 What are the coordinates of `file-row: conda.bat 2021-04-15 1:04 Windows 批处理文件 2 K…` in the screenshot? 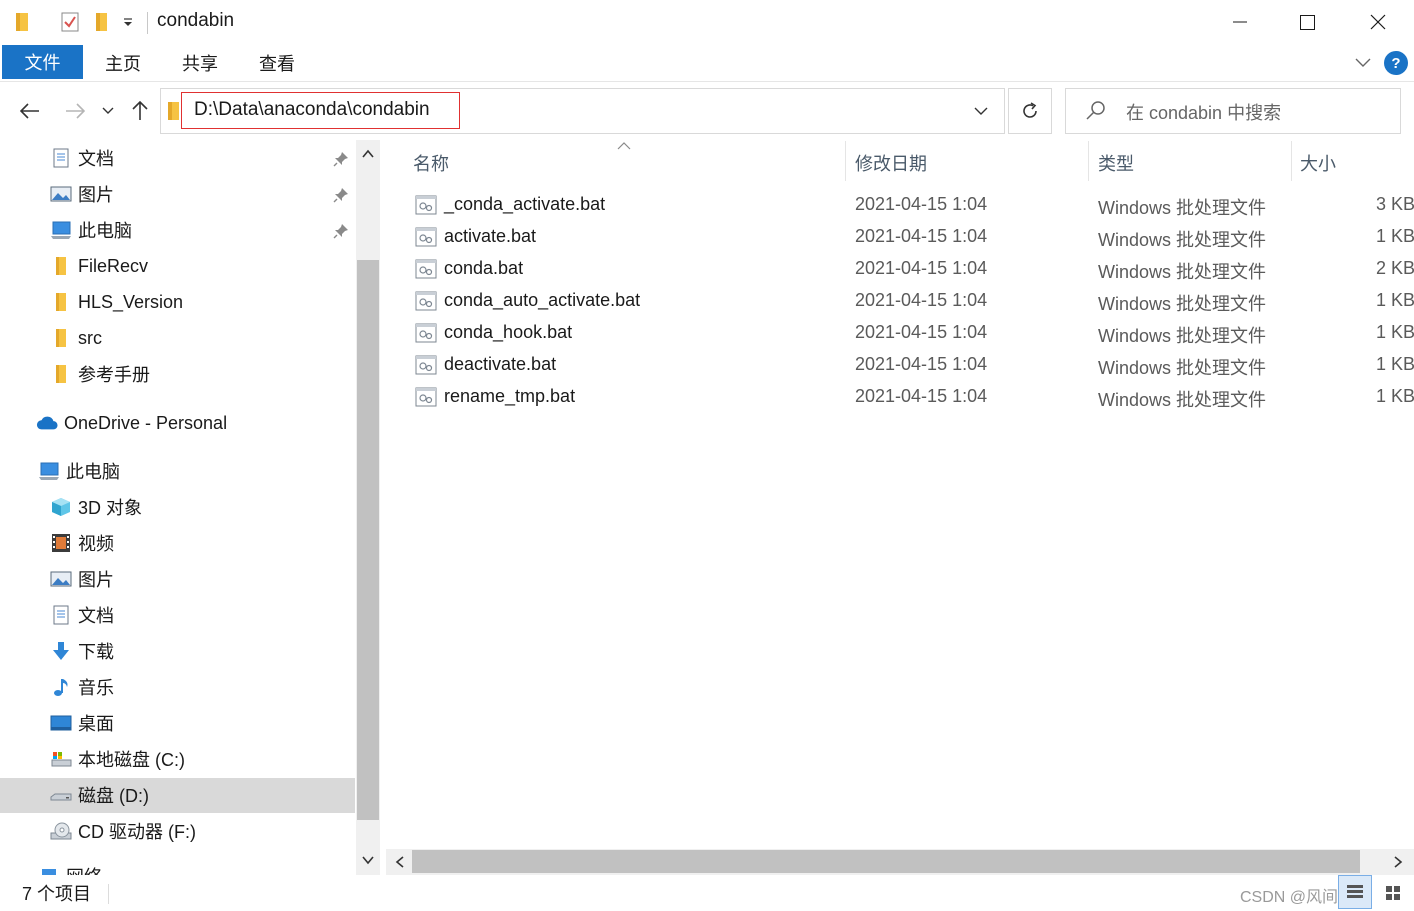 It's located at (912, 270).